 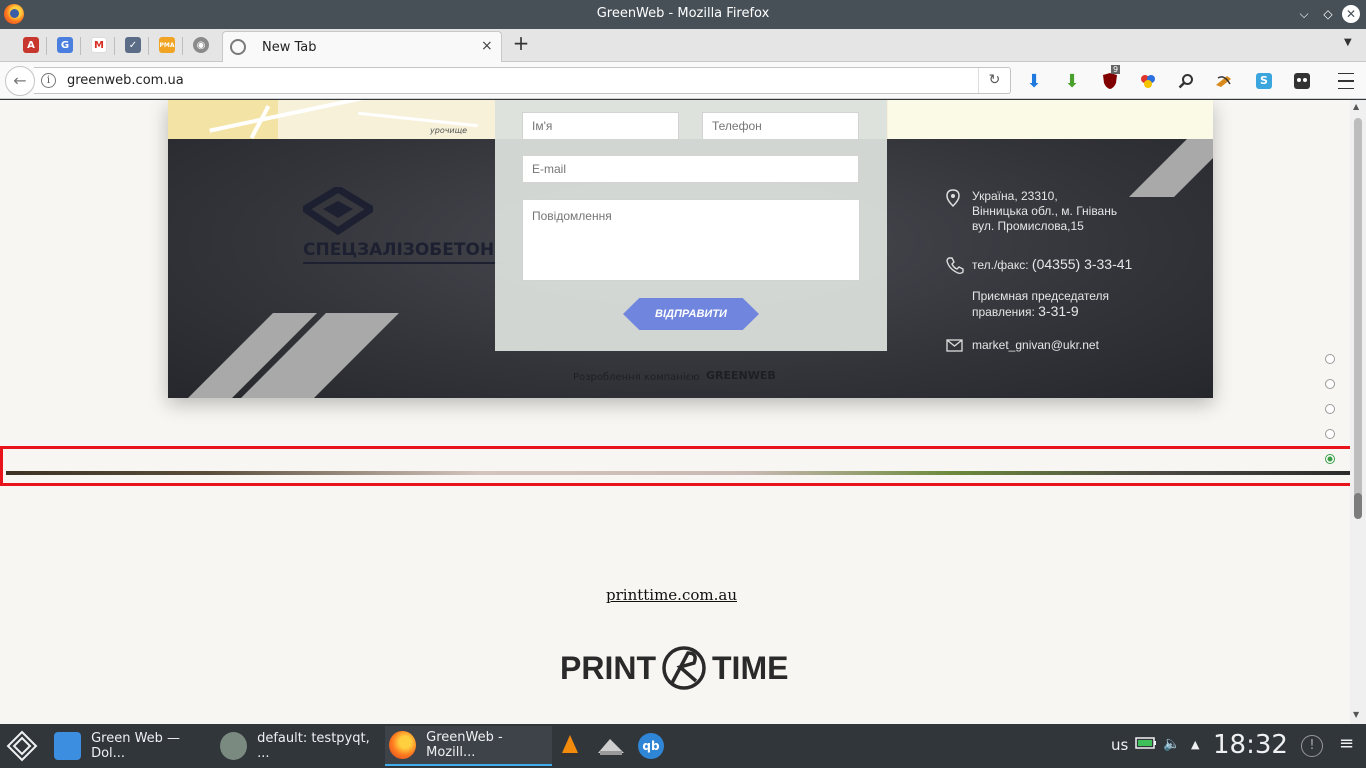 I want to click on window-titlebar: GreenWeb - Mozilla Firefox ⌵ ◇ ✕, so click(x=683, y=14).